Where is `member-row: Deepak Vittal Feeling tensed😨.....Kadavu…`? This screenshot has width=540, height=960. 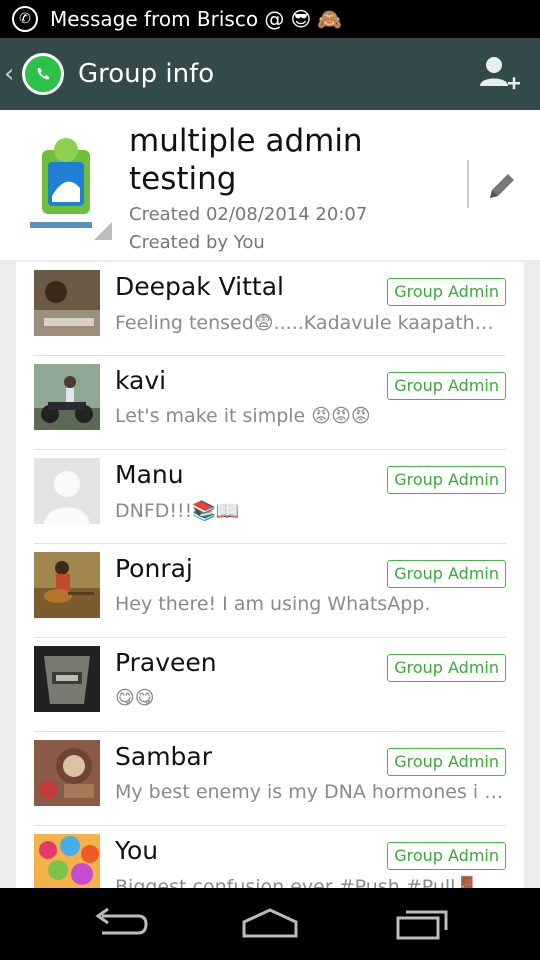
member-row: Deepak Vittal Feeling tensed😨.....Kadavu… is located at coordinates (270, 309).